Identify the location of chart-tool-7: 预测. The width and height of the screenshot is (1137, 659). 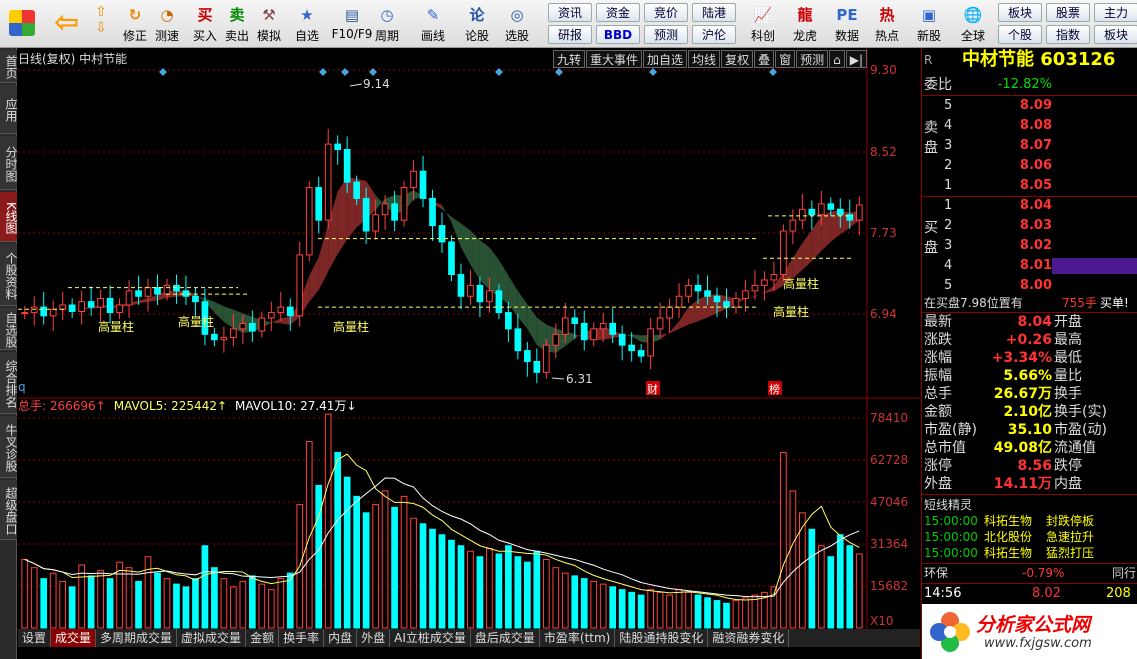
(812, 59).